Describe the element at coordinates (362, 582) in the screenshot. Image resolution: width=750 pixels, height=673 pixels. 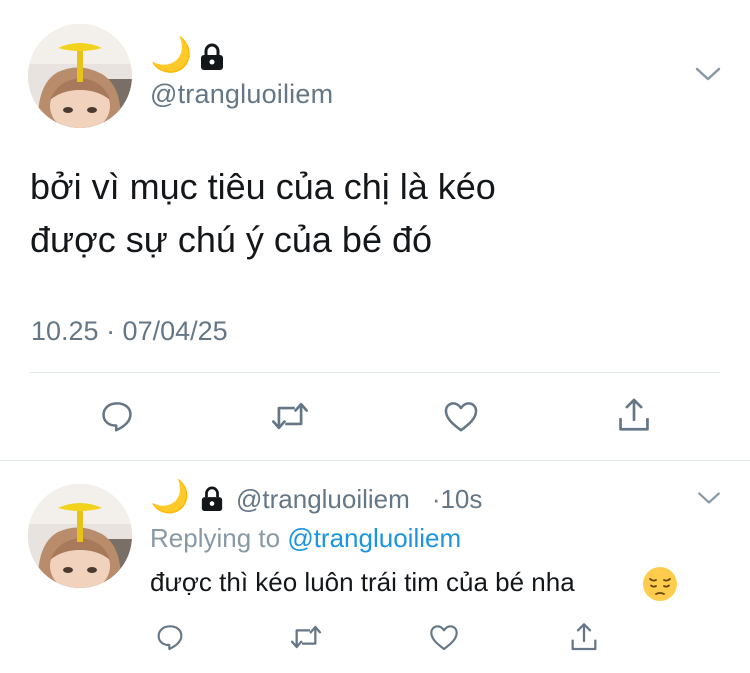
I see `reply-text: được thì kéo luôn trái tim của bé nha` at that location.